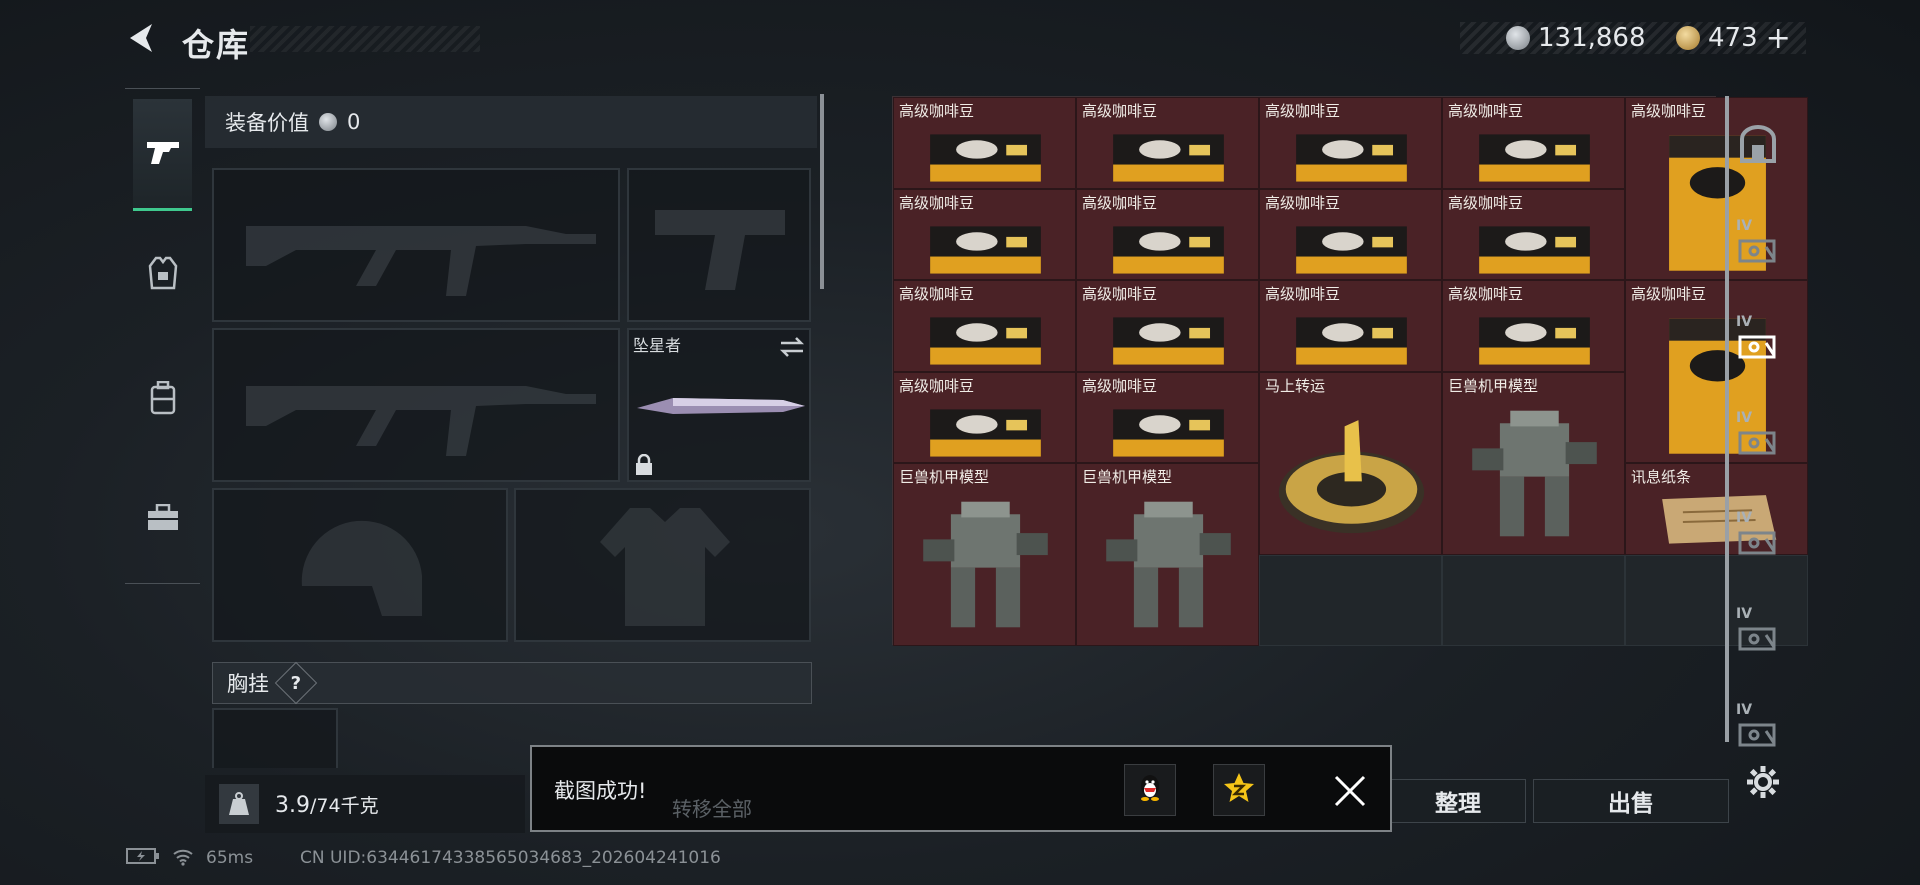 The width and height of the screenshot is (1920, 885). Describe the element at coordinates (275, 738) in the screenshot. I see `chest-rig-slot` at that location.